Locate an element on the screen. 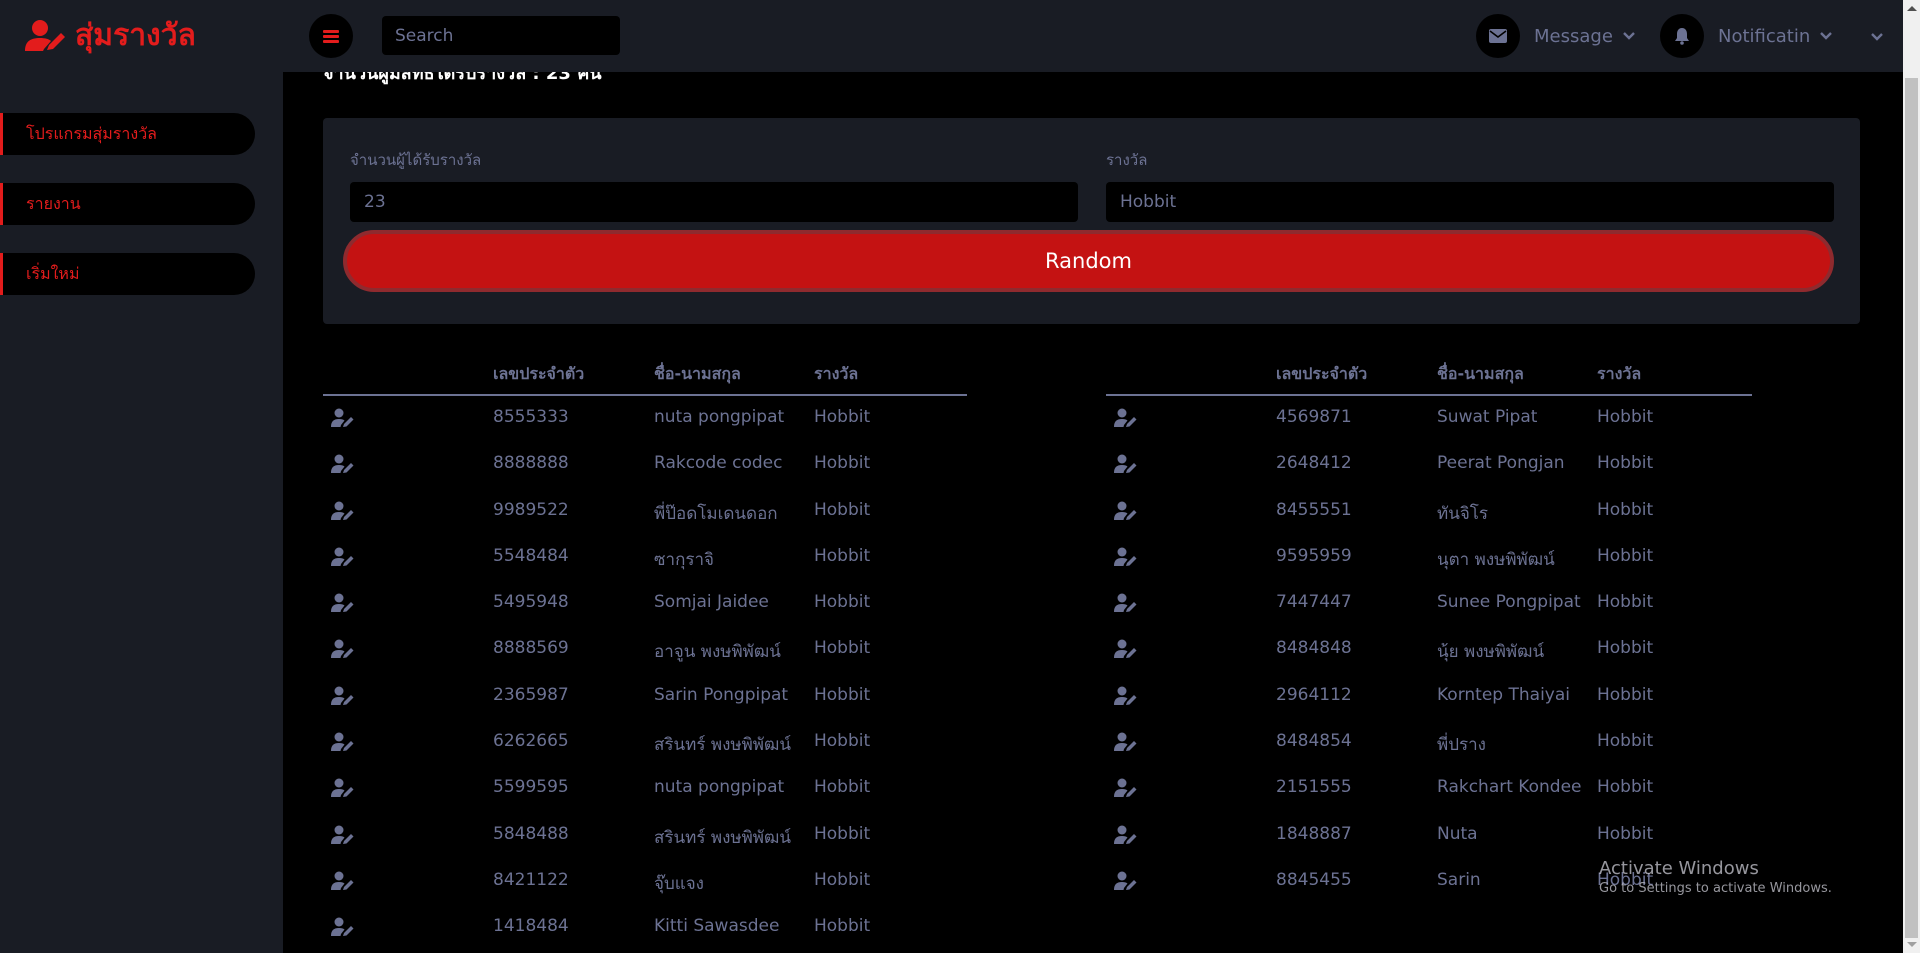  cell-name: Rakcode codec is located at coordinates (718, 463).